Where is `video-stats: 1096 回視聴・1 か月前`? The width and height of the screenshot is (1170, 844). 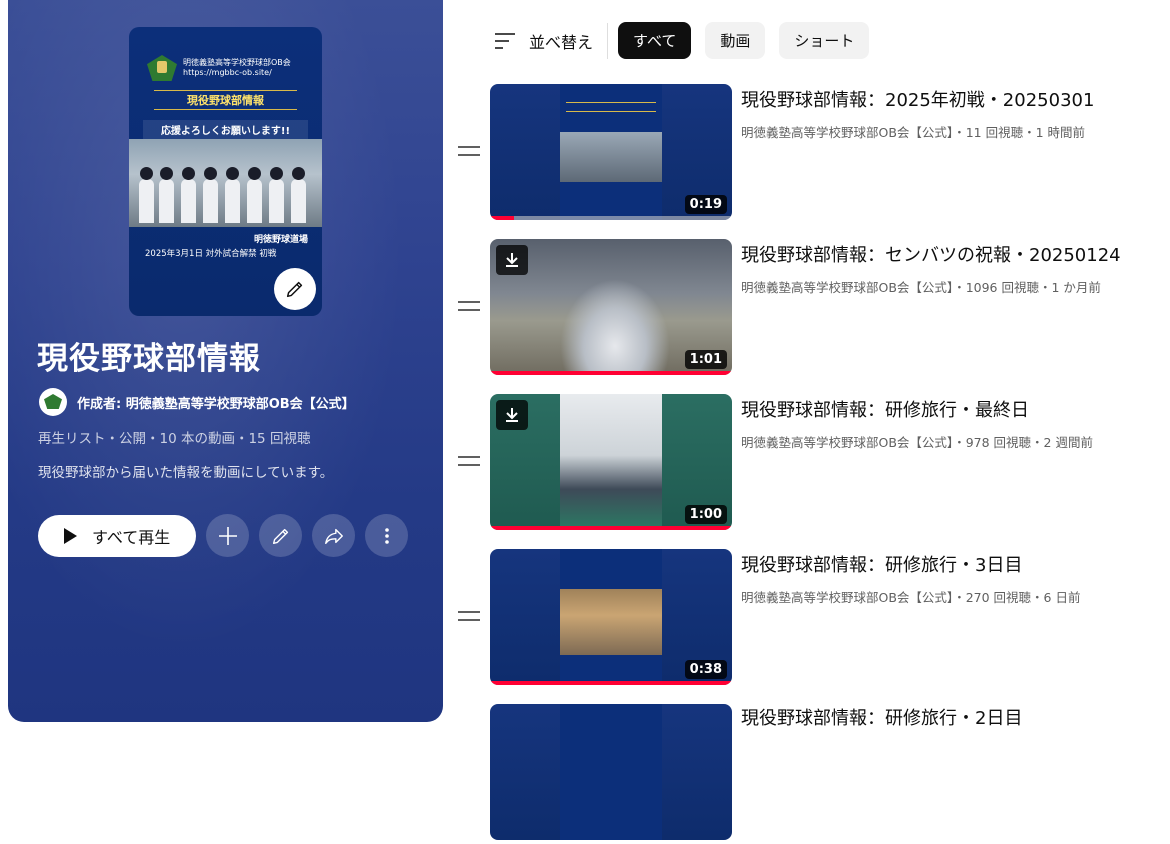 video-stats: 1096 回視聴・1 か月前 is located at coordinates (1033, 287).